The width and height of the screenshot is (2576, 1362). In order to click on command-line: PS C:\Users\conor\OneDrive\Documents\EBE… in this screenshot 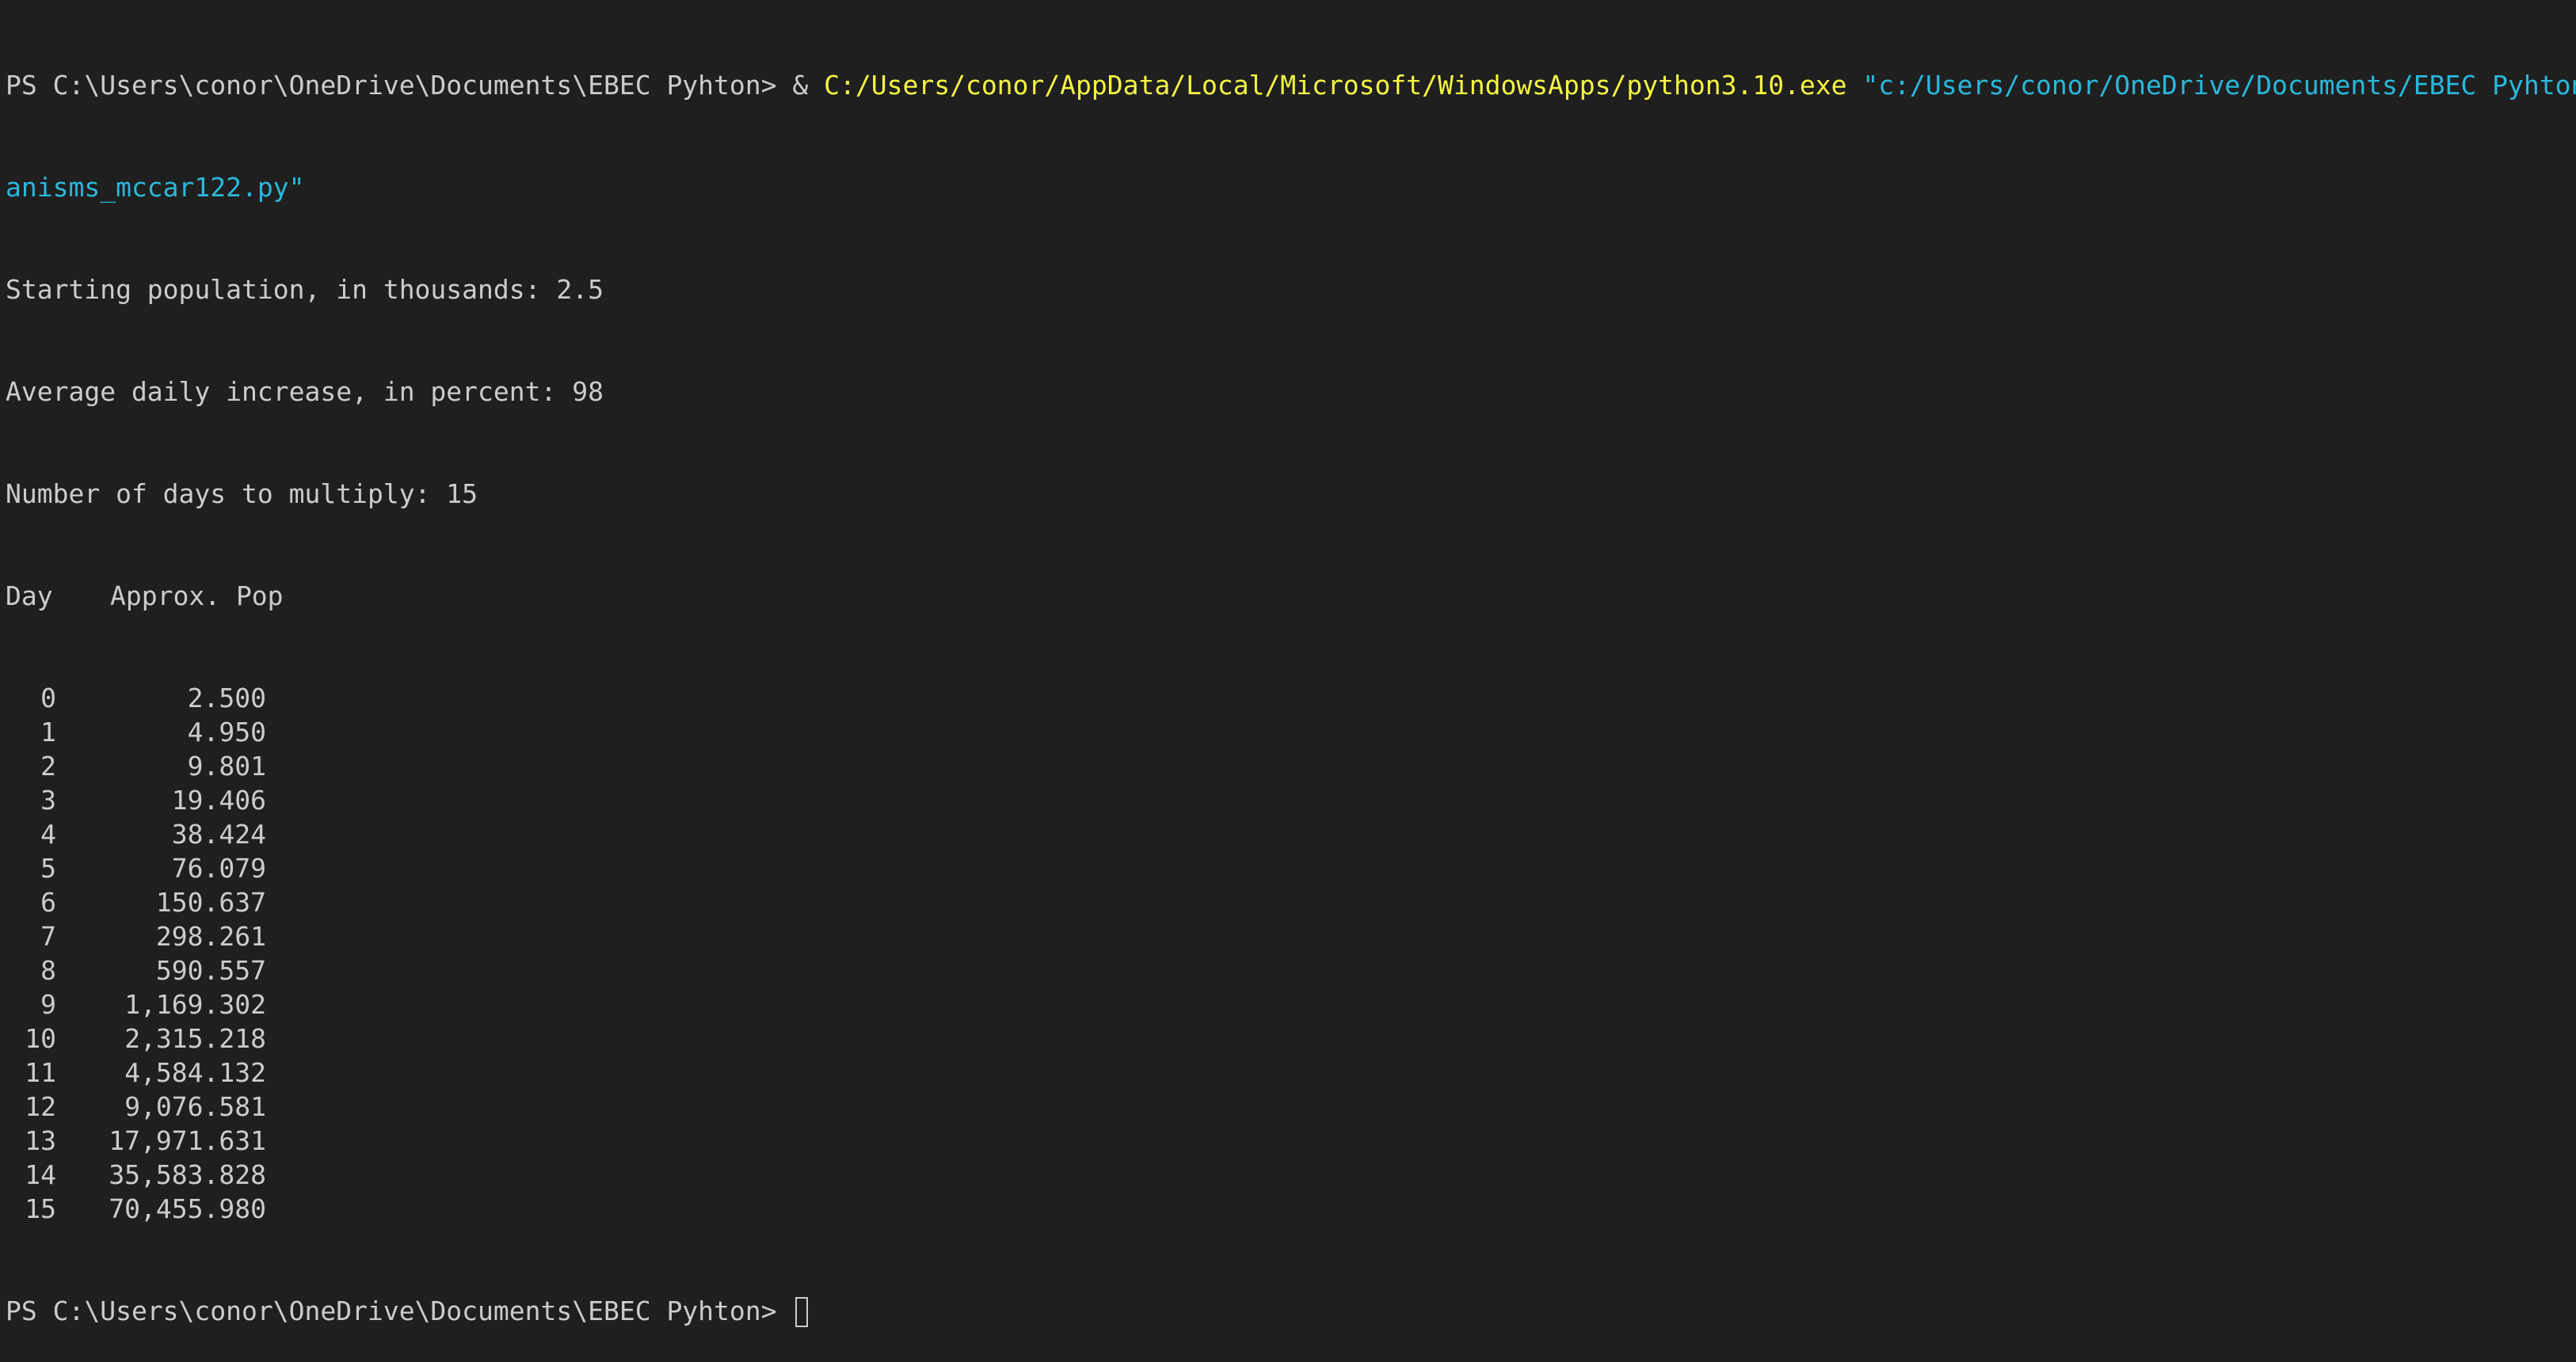, I will do `click(1291, 85)`.